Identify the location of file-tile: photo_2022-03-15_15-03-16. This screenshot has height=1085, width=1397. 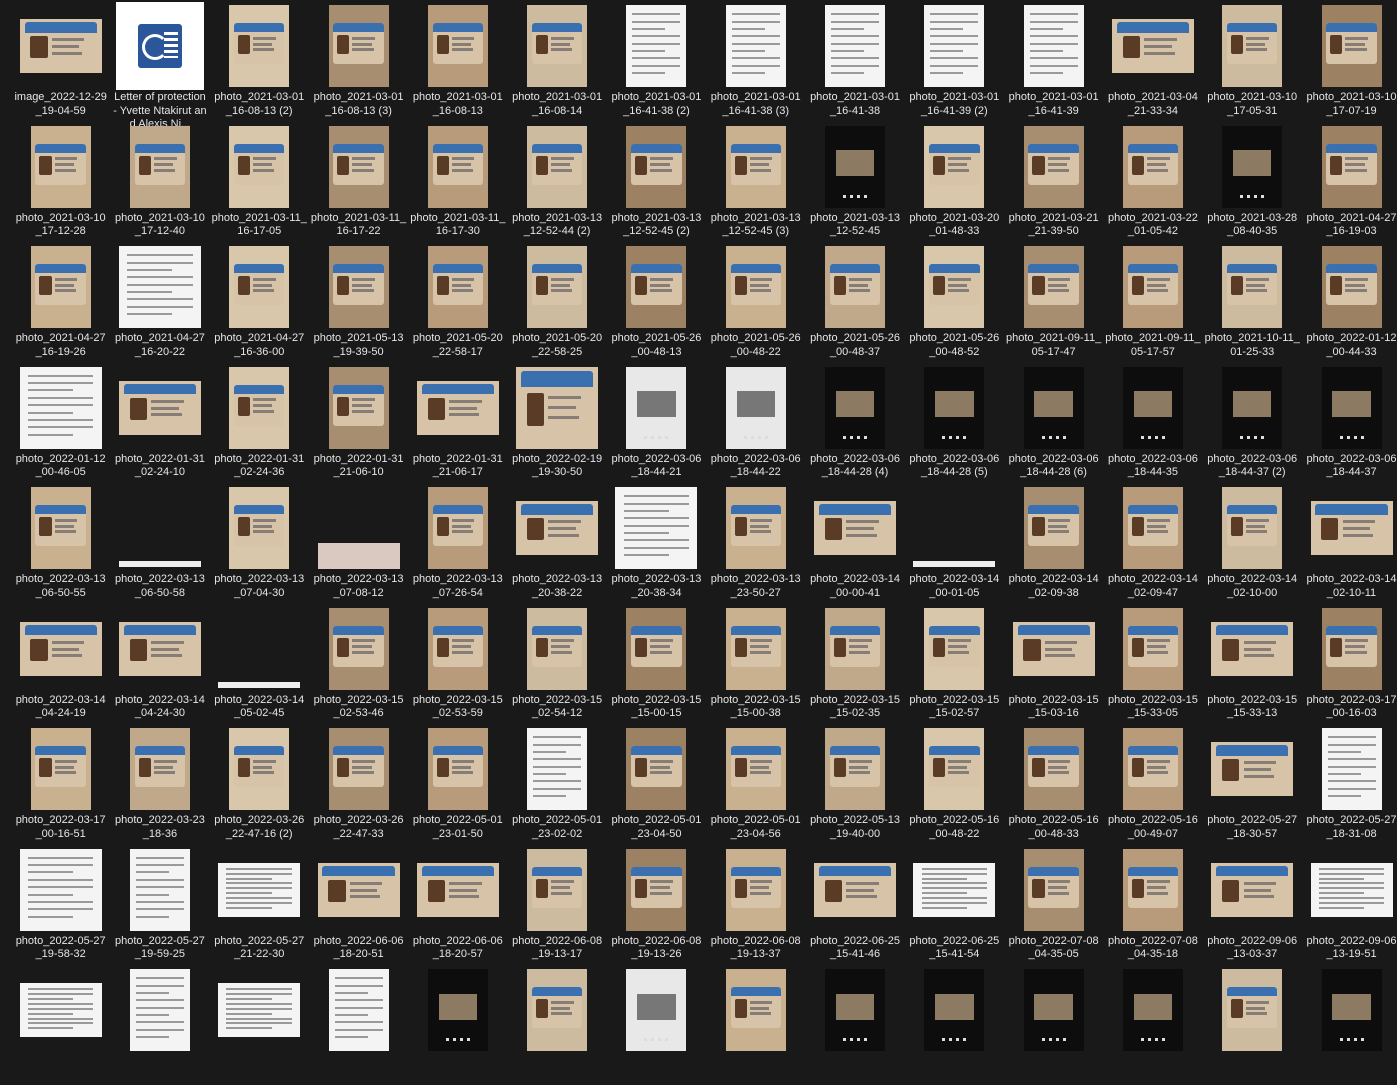
(1053, 663).